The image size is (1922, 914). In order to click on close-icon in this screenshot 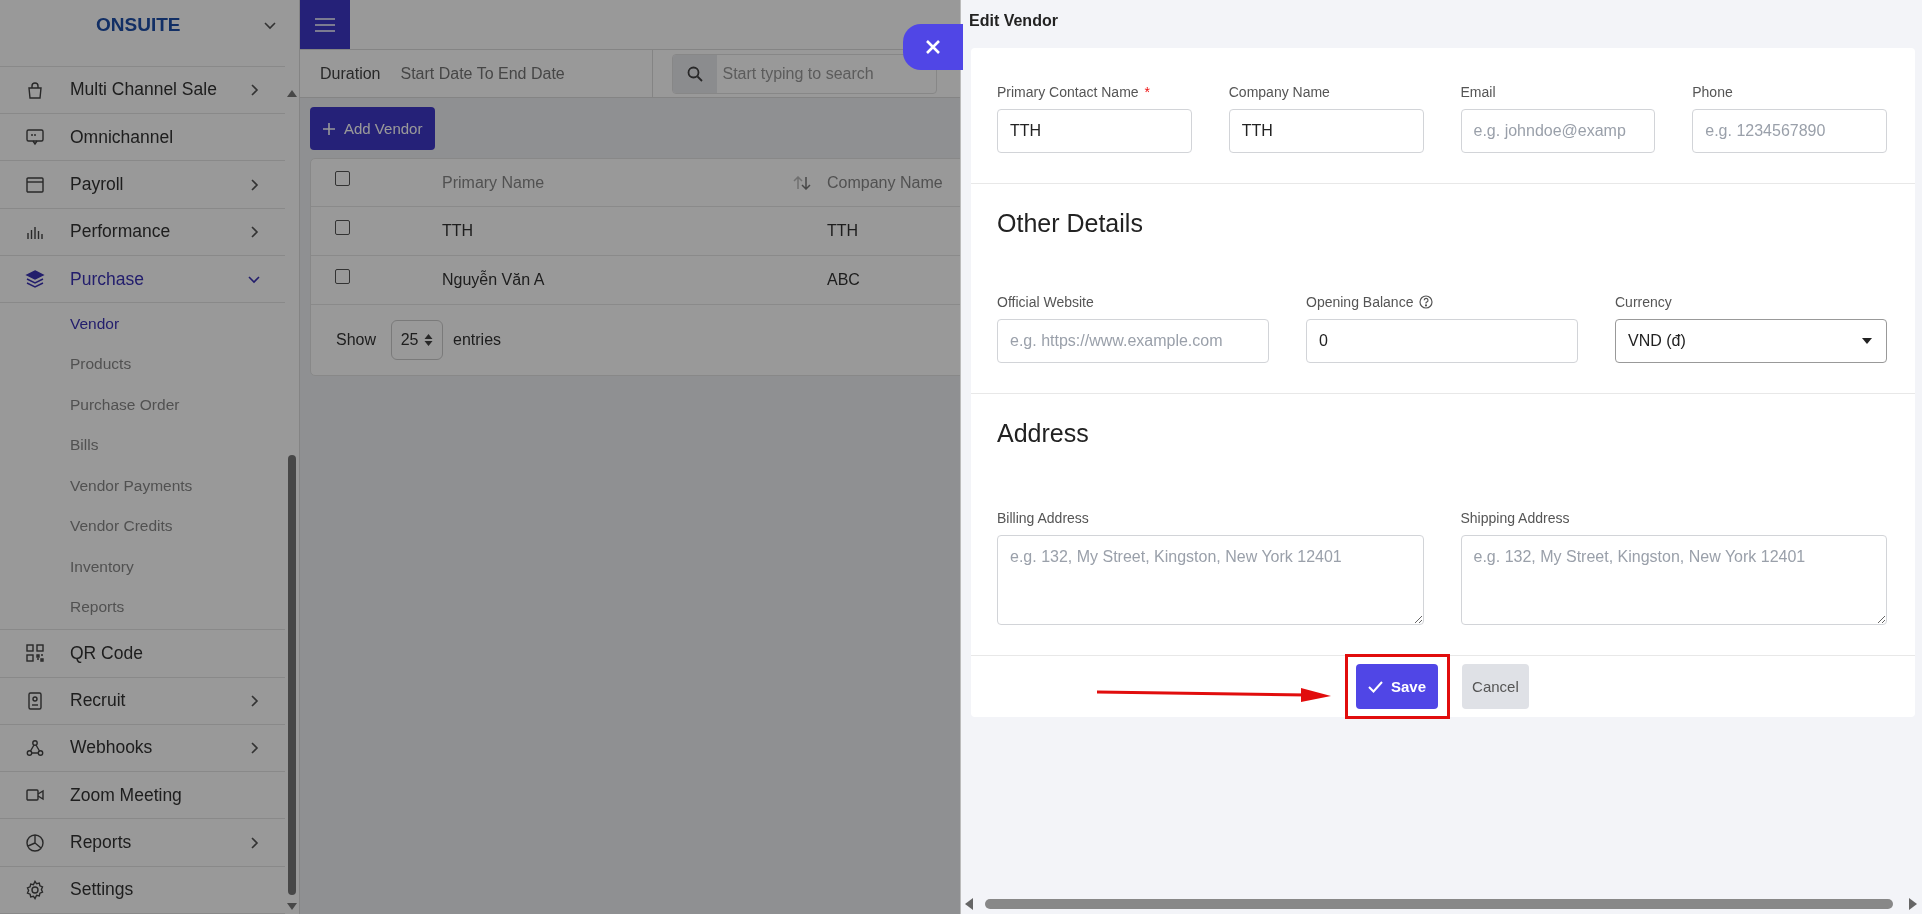, I will do `click(933, 47)`.